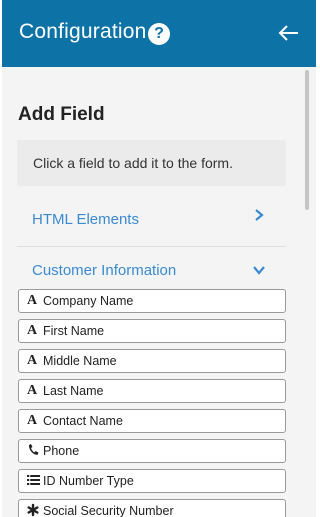 This screenshot has height=517, width=320. I want to click on group-label: HTML Elements, so click(85, 219).